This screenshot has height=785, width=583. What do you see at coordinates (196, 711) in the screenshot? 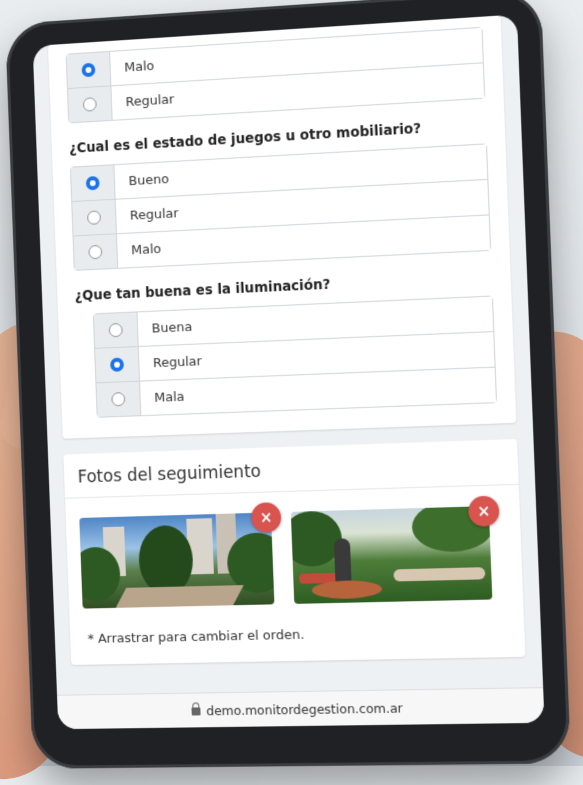
I see `lock-icon` at bounding box center [196, 711].